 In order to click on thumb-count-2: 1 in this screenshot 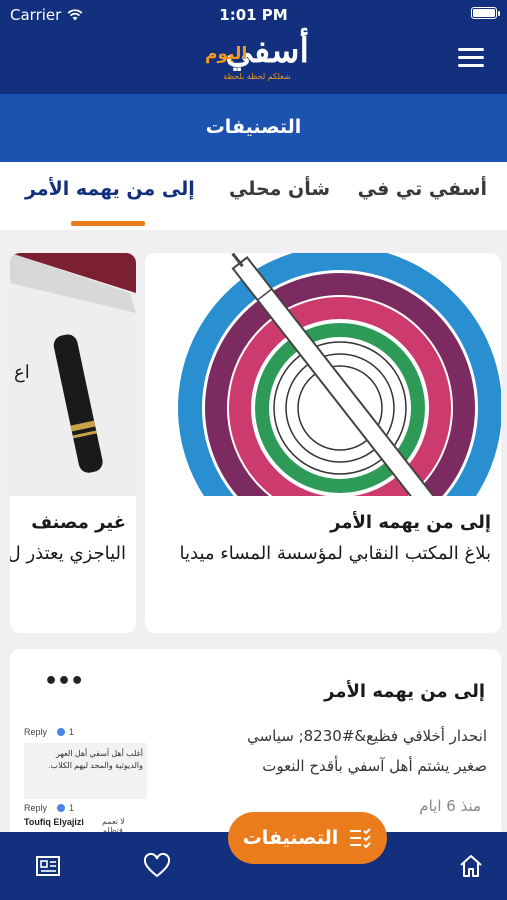, I will do `click(72, 808)`.